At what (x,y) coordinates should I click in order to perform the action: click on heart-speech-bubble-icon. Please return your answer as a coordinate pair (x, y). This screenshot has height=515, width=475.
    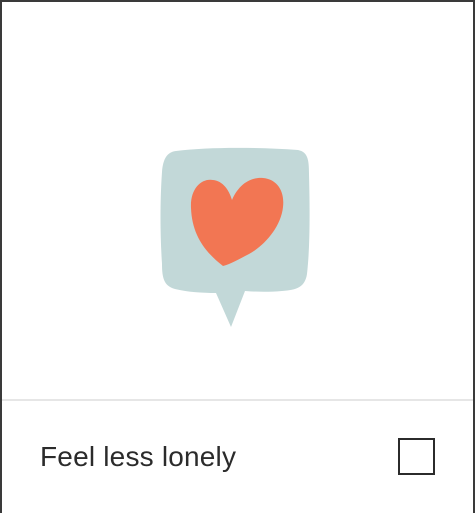
    Looking at the image, I should click on (235, 237).